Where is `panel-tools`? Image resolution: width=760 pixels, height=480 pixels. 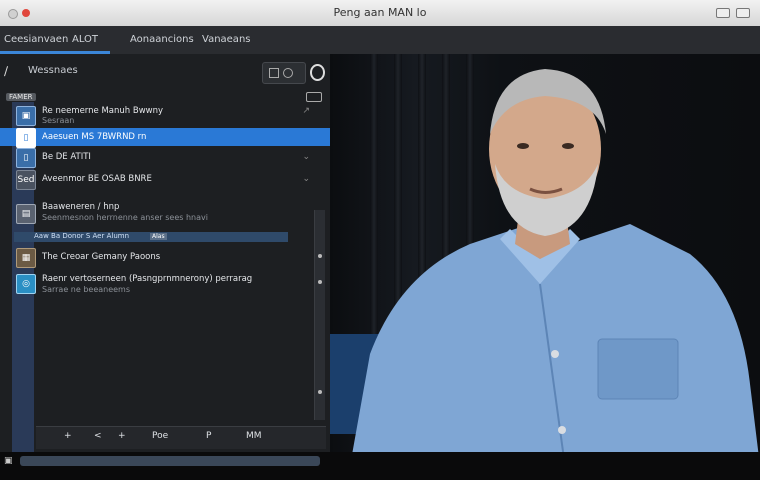
panel-tools is located at coordinates (284, 73).